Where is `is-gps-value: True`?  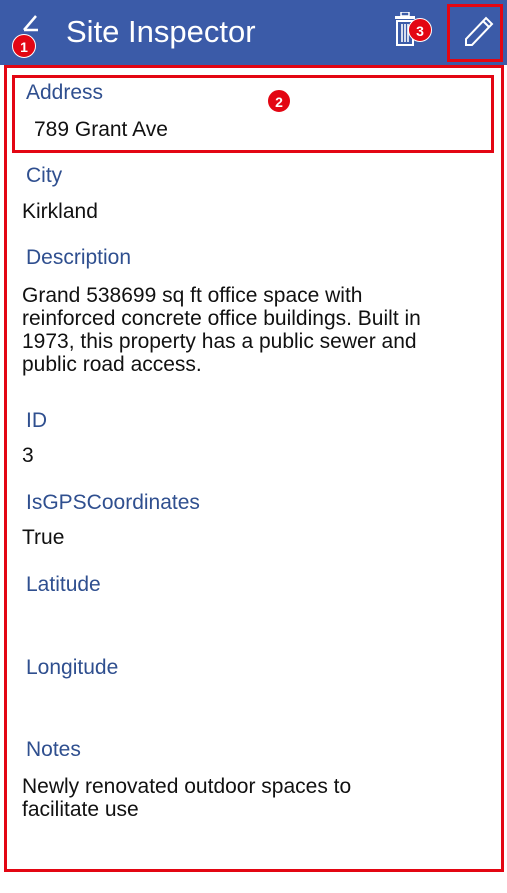 is-gps-value: True is located at coordinates (43, 537).